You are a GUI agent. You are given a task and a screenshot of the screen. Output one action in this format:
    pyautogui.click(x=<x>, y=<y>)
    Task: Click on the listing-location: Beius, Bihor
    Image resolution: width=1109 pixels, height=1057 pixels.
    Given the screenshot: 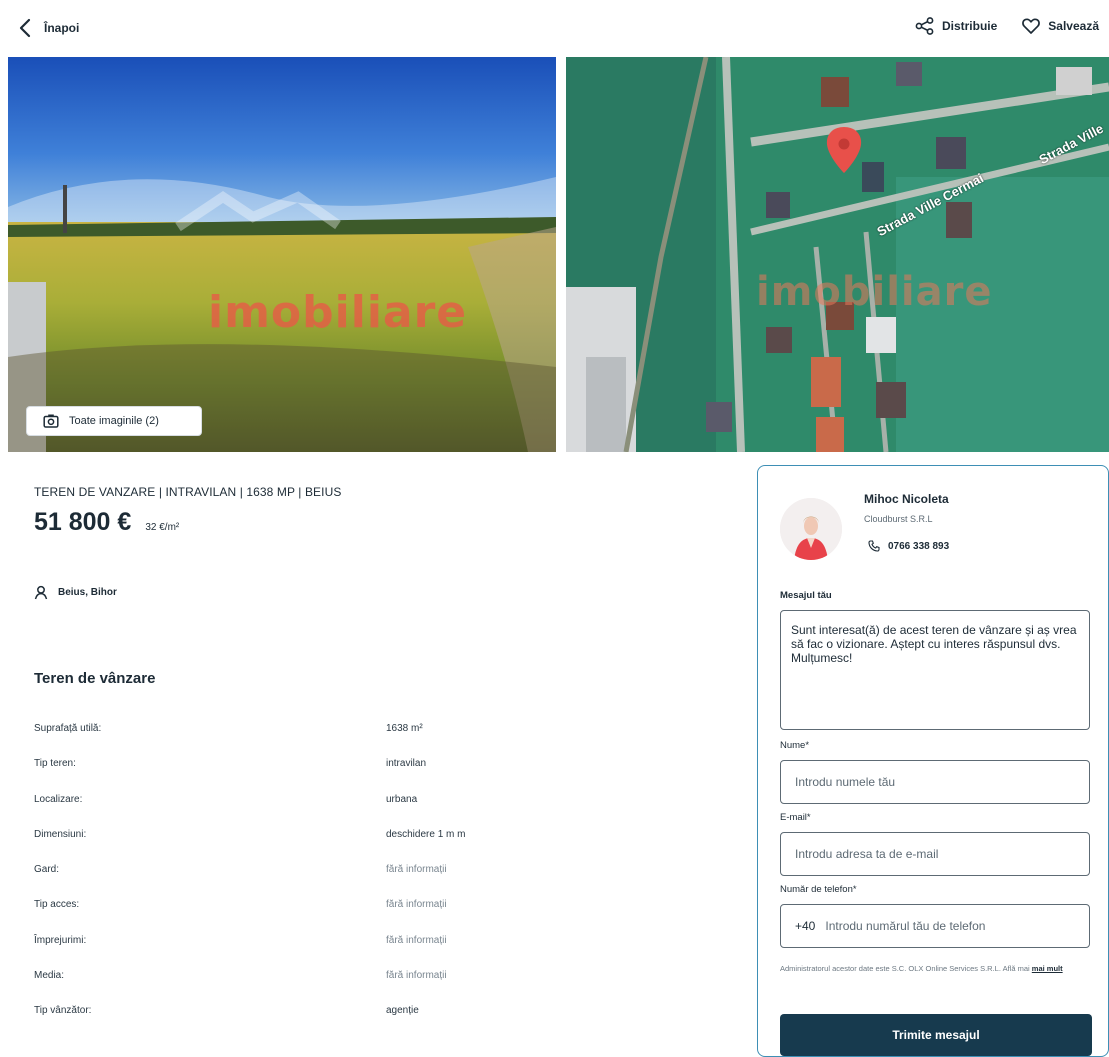 What is the action you would take?
    pyautogui.click(x=75, y=592)
    